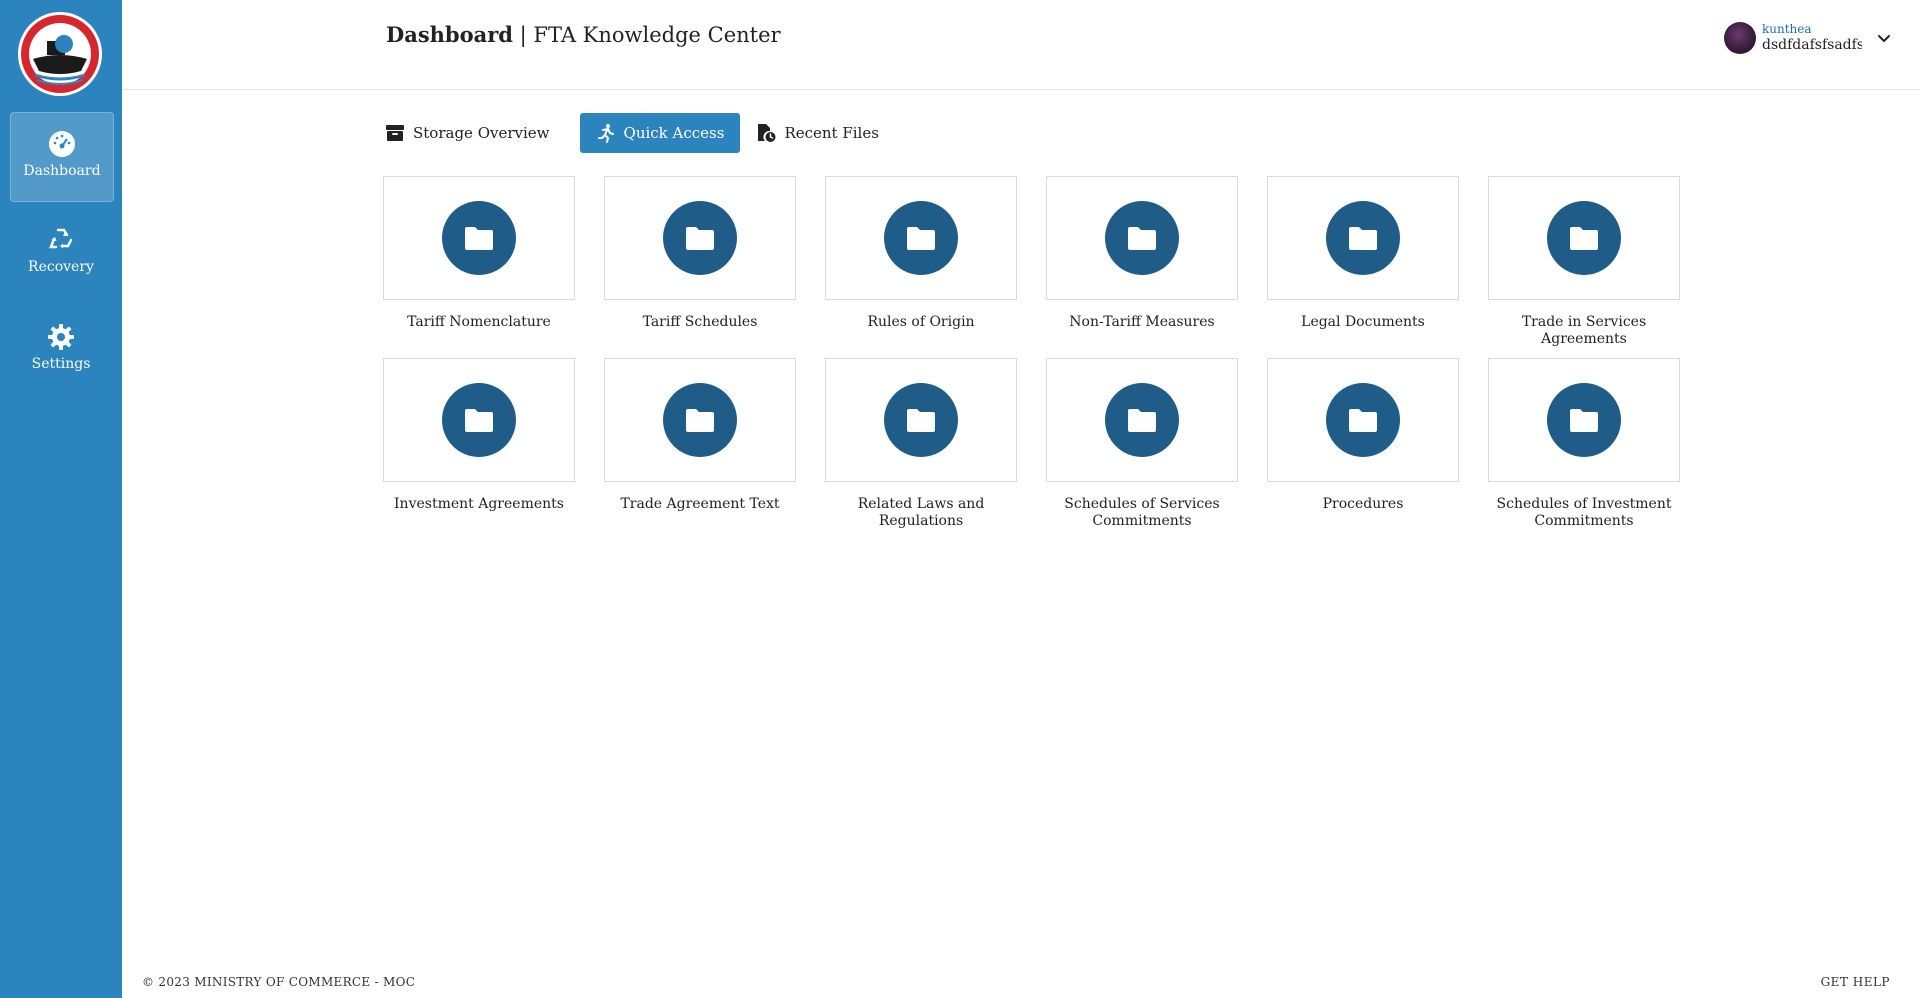 The height and width of the screenshot is (998, 1920). What do you see at coordinates (61, 337) in the screenshot?
I see `gear-icon` at bounding box center [61, 337].